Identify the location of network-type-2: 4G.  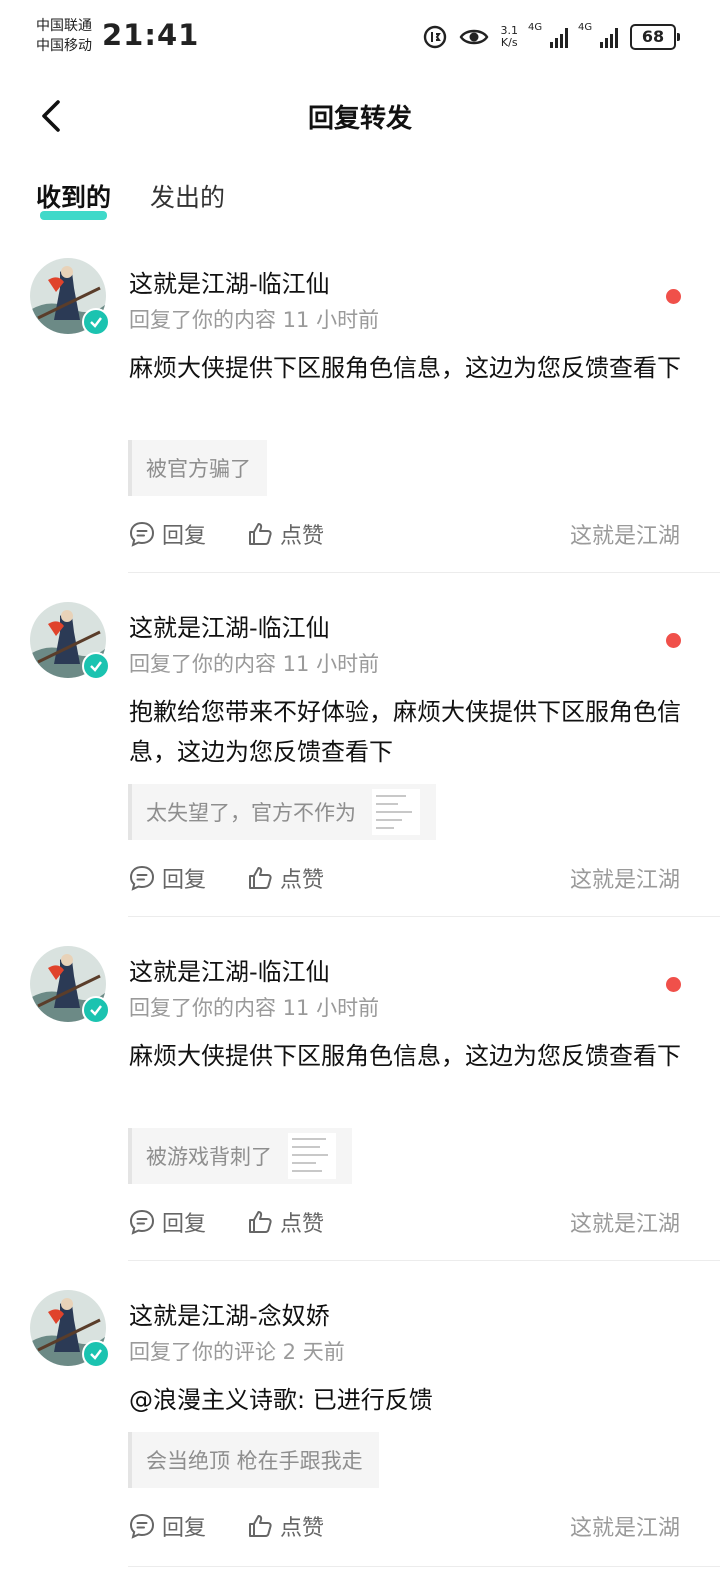
(585, 27).